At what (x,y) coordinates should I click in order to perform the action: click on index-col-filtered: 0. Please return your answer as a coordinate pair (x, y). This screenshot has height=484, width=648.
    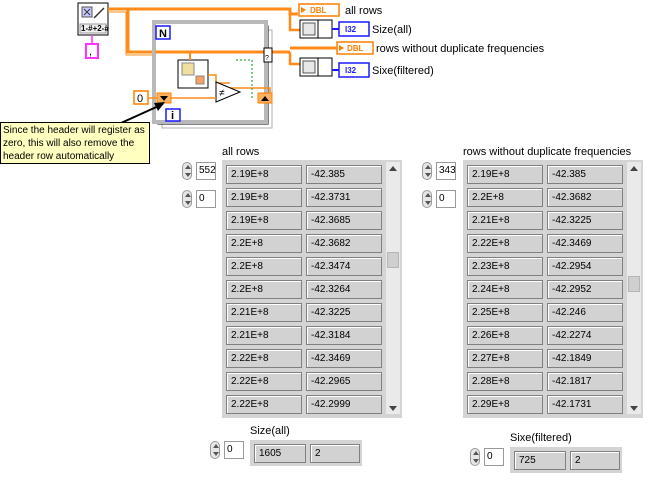
    Looking at the image, I should click on (446, 199).